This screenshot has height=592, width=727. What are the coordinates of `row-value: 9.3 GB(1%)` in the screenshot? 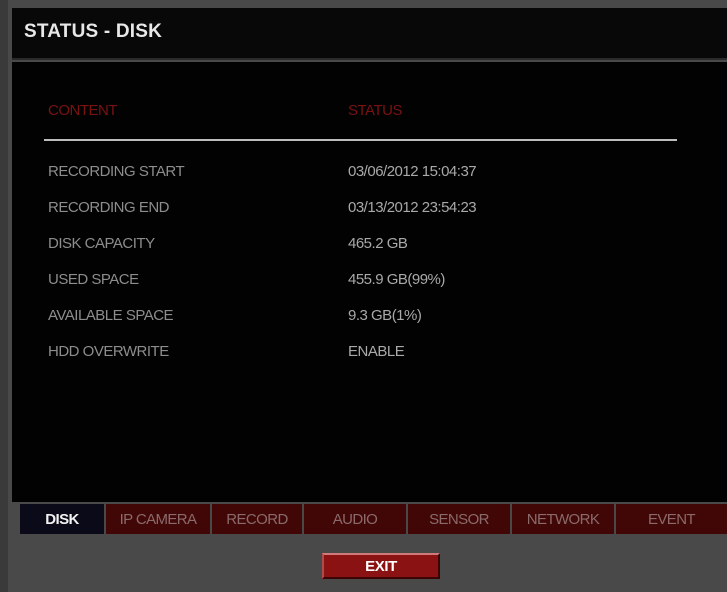 It's located at (385, 315).